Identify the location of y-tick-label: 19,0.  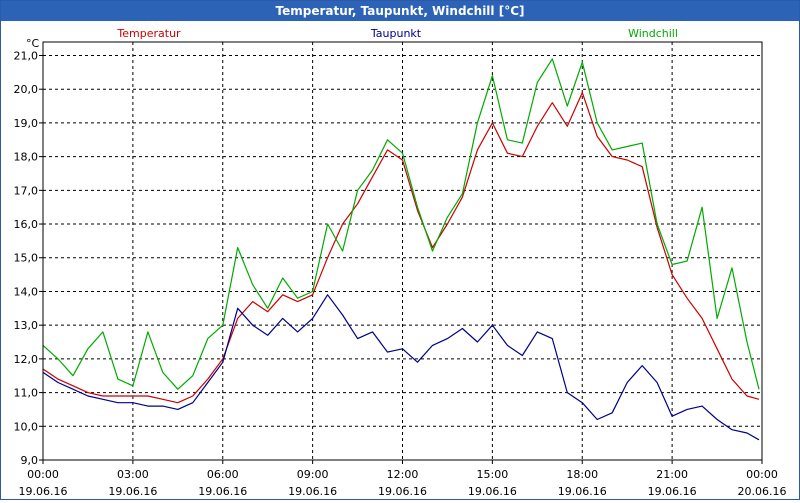
(26, 123).